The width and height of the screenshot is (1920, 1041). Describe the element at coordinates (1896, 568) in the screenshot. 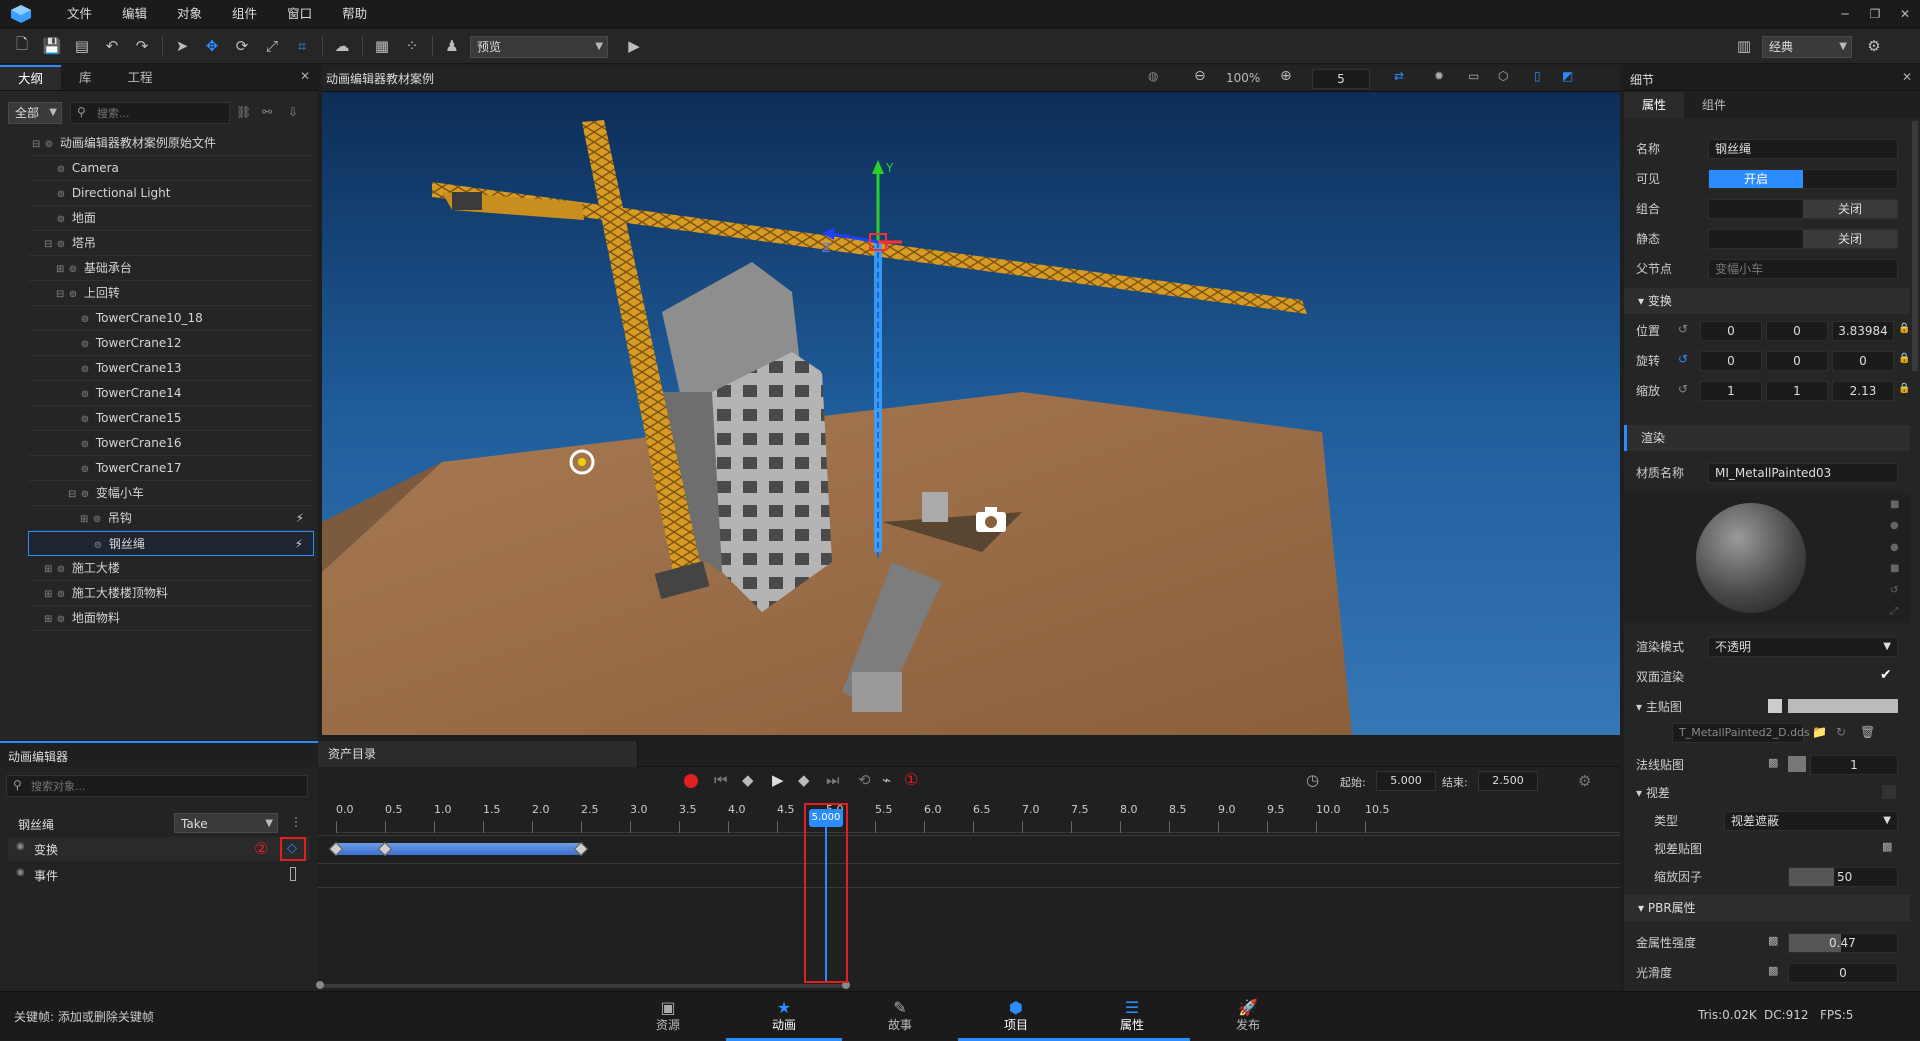

I see `preview-cube-icon: ■` at that location.